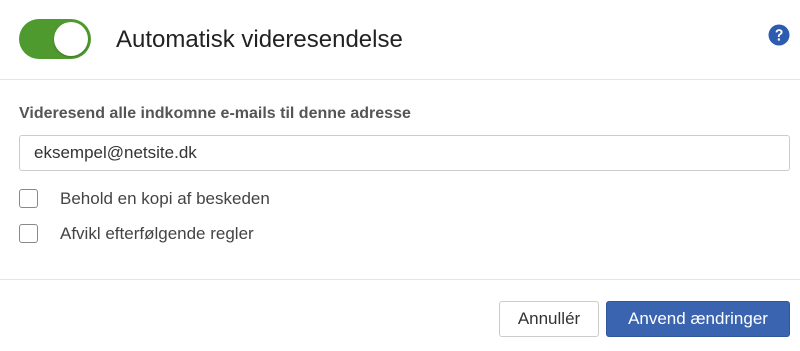  Describe the element at coordinates (165, 198) in the screenshot. I see `keep-copy-label: Behold en kopi af beskeden` at that location.